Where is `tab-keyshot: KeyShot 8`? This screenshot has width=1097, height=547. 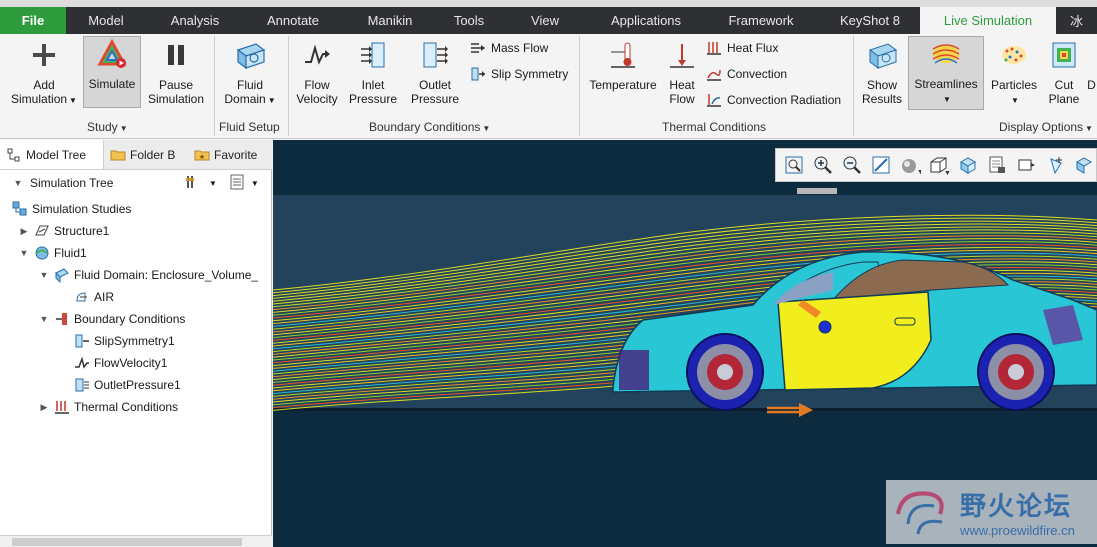 tab-keyshot: KeyShot 8 is located at coordinates (870, 20).